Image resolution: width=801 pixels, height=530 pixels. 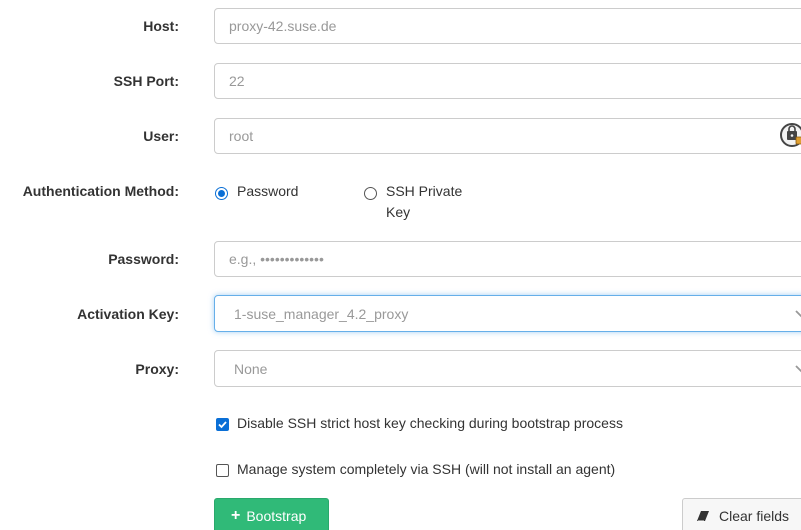 What do you see at coordinates (321, 313) in the screenshot?
I see `activation-key-value: 1-suse_manager_4.2_proxy` at bounding box center [321, 313].